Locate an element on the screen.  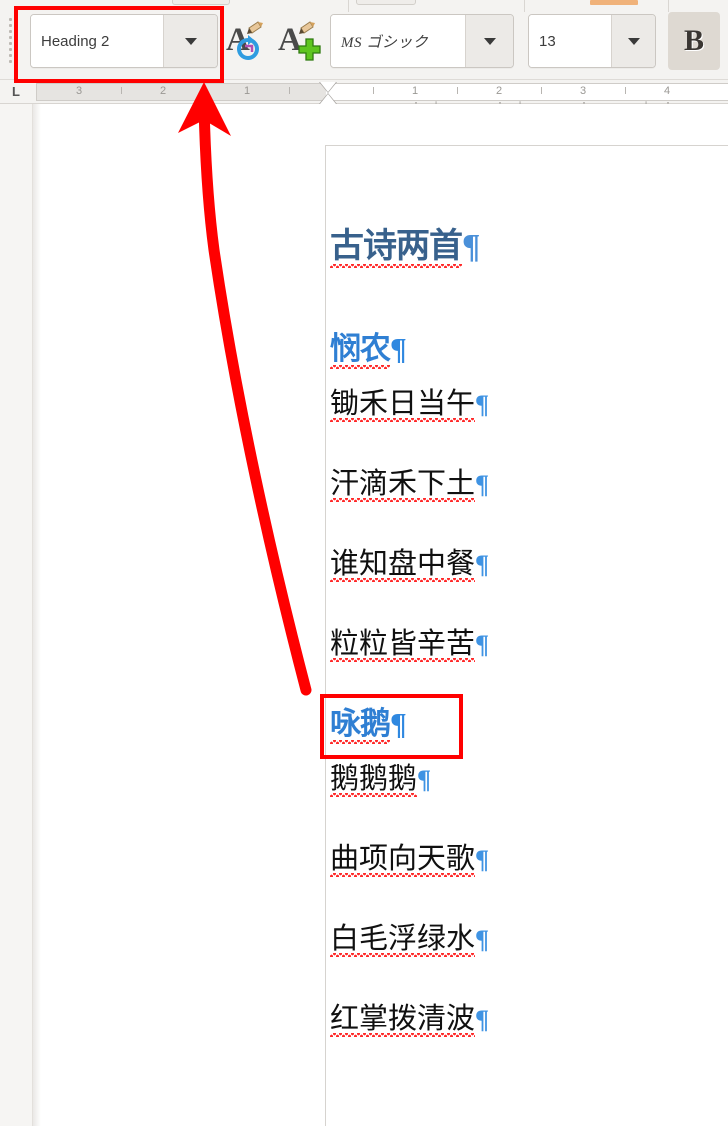
heading-text: 悯农 is located at coordinates (360, 349).